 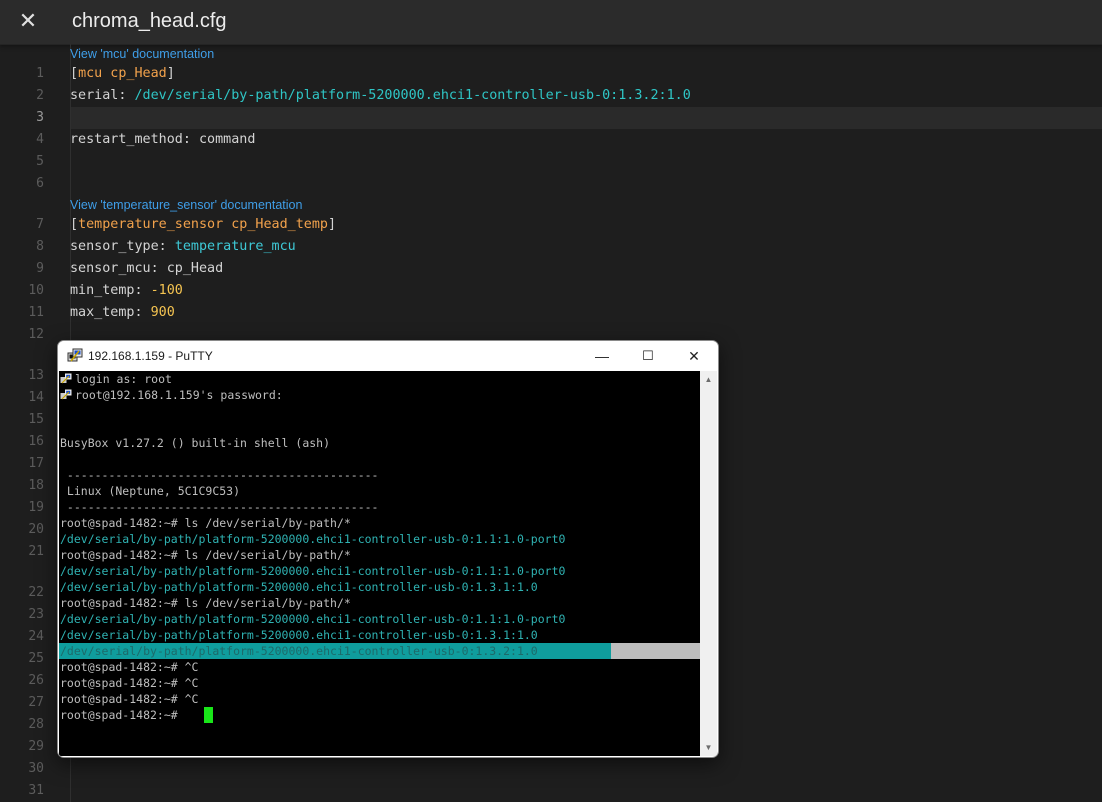 What do you see at coordinates (146, 269) in the screenshot?
I see `code-line: sensor_mcu: cp_Head` at bounding box center [146, 269].